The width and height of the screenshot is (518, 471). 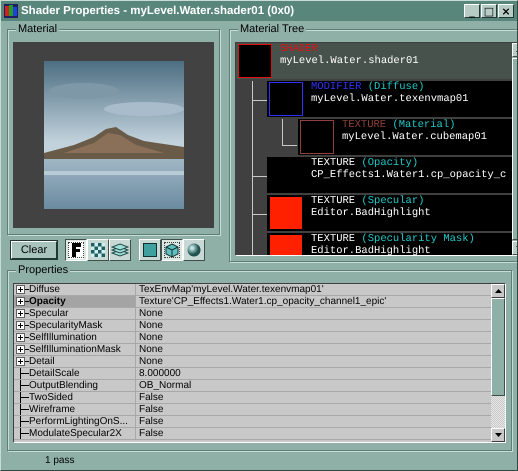 I want to click on tree-node: TEXTURE (Material) myLevel.Water.cubemap01, so click(x=405, y=137).